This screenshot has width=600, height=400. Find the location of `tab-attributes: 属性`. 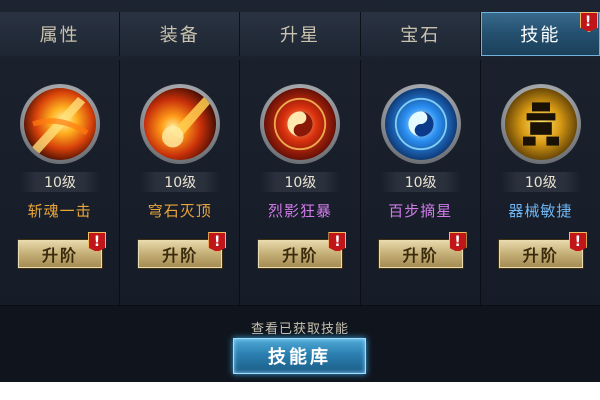

tab-attributes: 属性 is located at coordinates (60, 34).